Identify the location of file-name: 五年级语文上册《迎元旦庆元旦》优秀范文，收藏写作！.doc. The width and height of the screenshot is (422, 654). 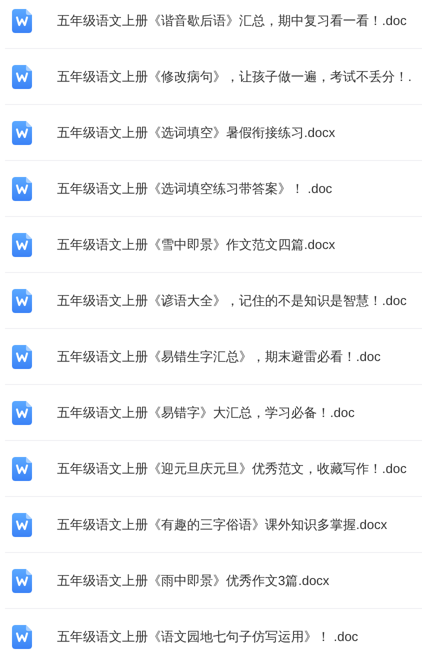
(232, 468).